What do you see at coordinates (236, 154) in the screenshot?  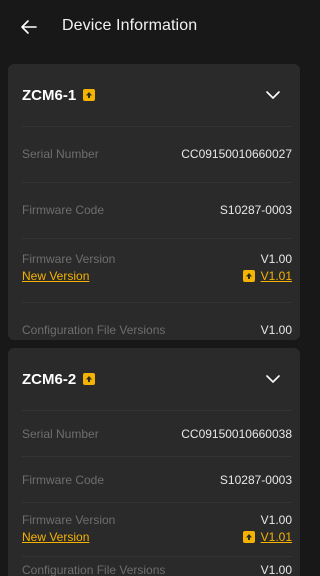 I see `serial-number-value: CC09150010660027` at bounding box center [236, 154].